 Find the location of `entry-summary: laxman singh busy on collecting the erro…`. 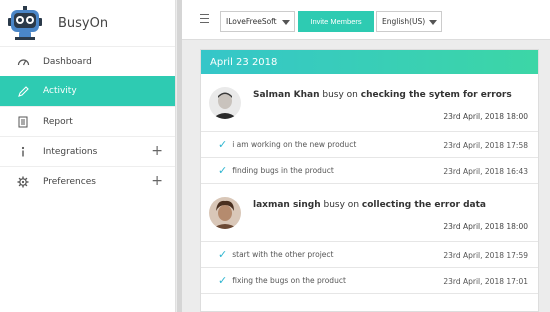

entry-summary: laxman singh busy on collecting the erro… is located at coordinates (369, 205).